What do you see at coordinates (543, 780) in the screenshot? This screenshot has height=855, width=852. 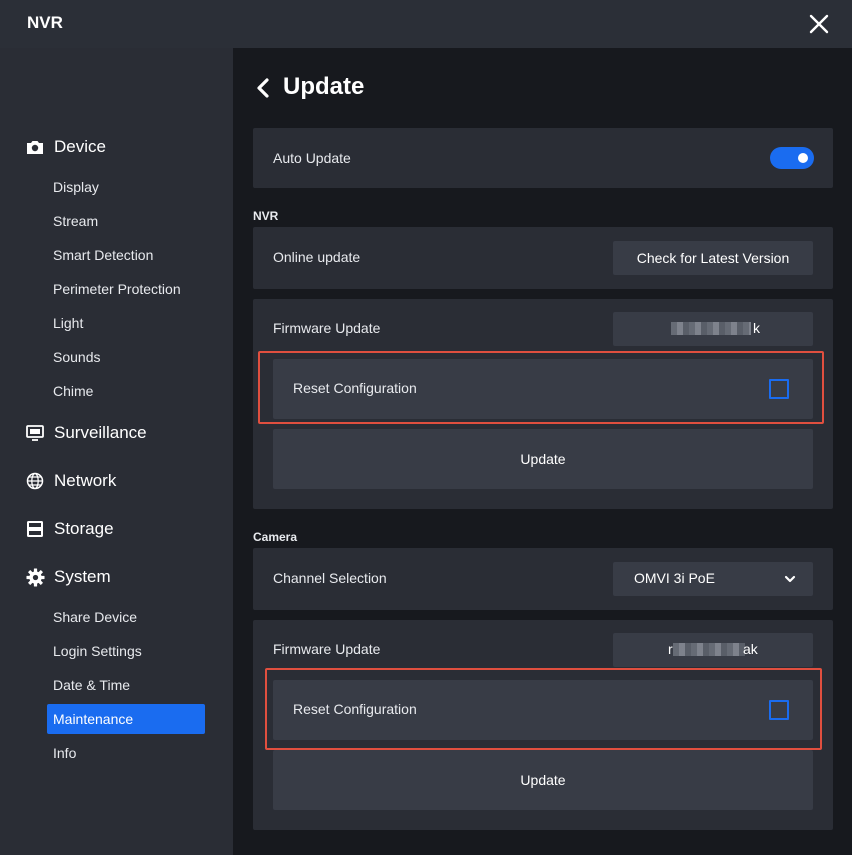 I see `camera-update-button: Update` at bounding box center [543, 780].